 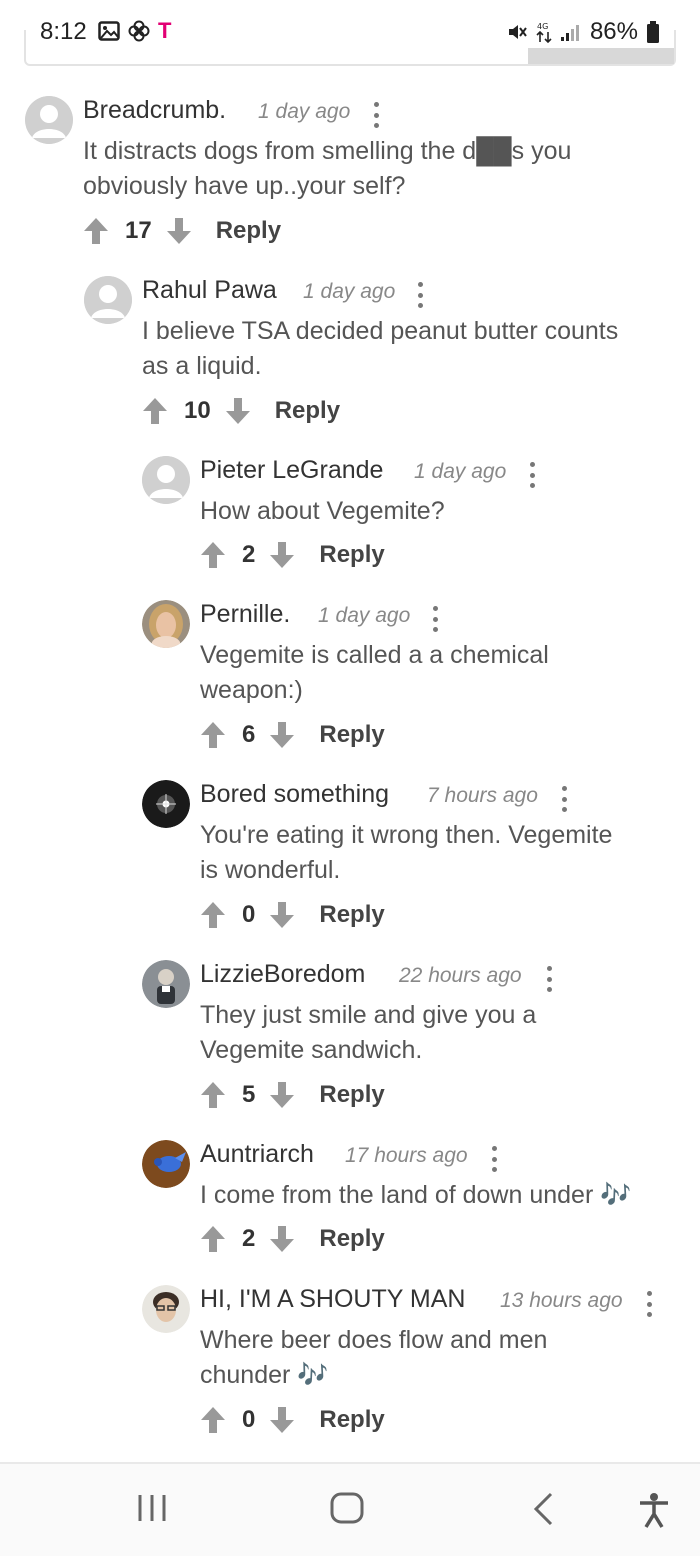 What do you see at coordinates (406, 1155) in the screenshot?
I see `comment-timestamp: 17 hours ago` at bounding box center [406, 1155].